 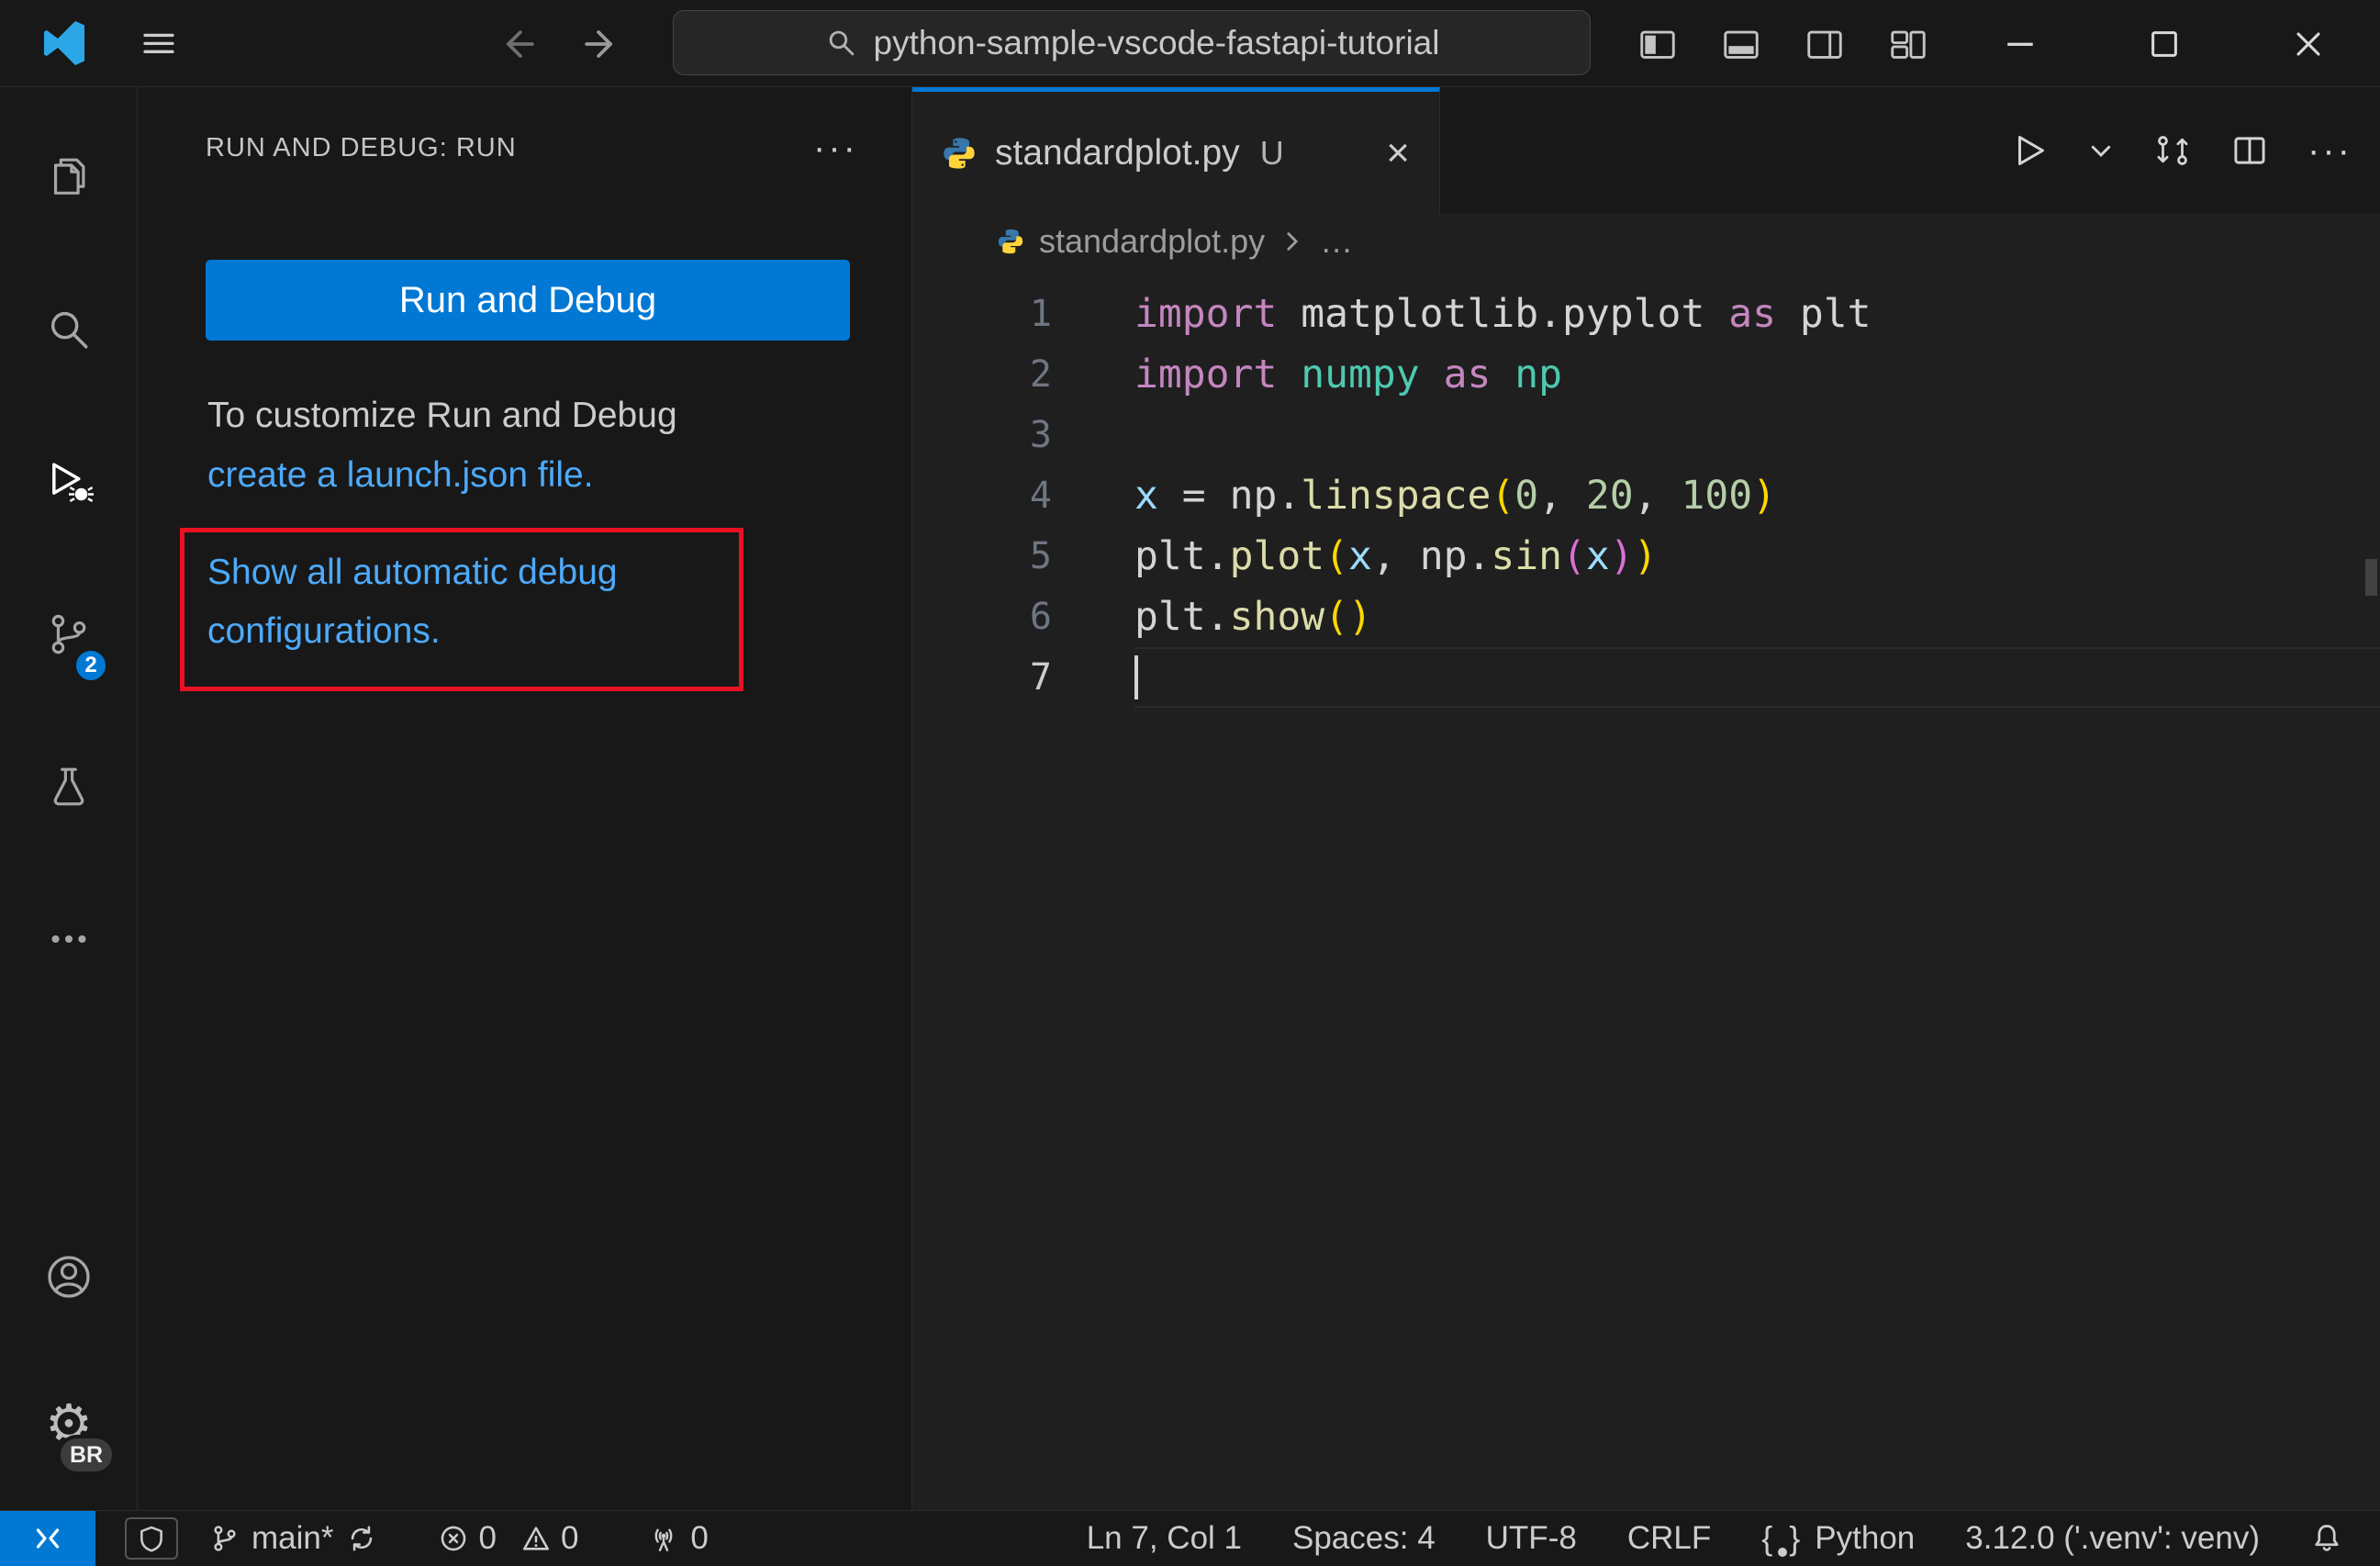 I want to click on error-icon, so click(x=453, y=1538).